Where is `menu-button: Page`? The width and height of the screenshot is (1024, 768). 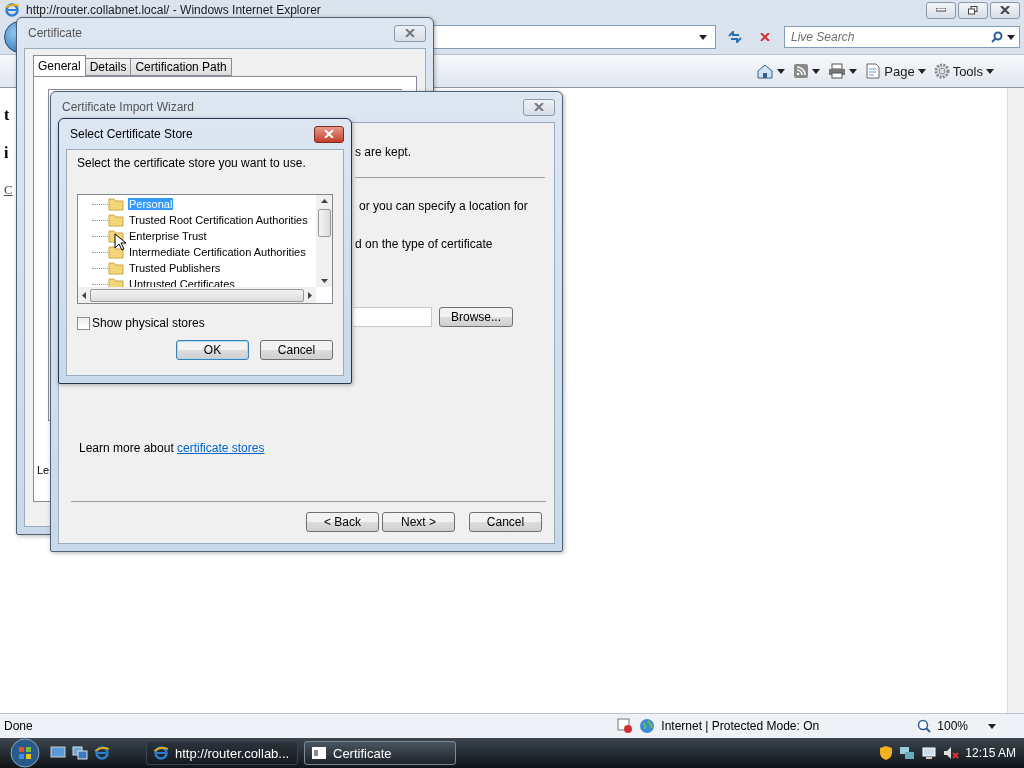
menu-button: Page is located at coordinates (895, 71).